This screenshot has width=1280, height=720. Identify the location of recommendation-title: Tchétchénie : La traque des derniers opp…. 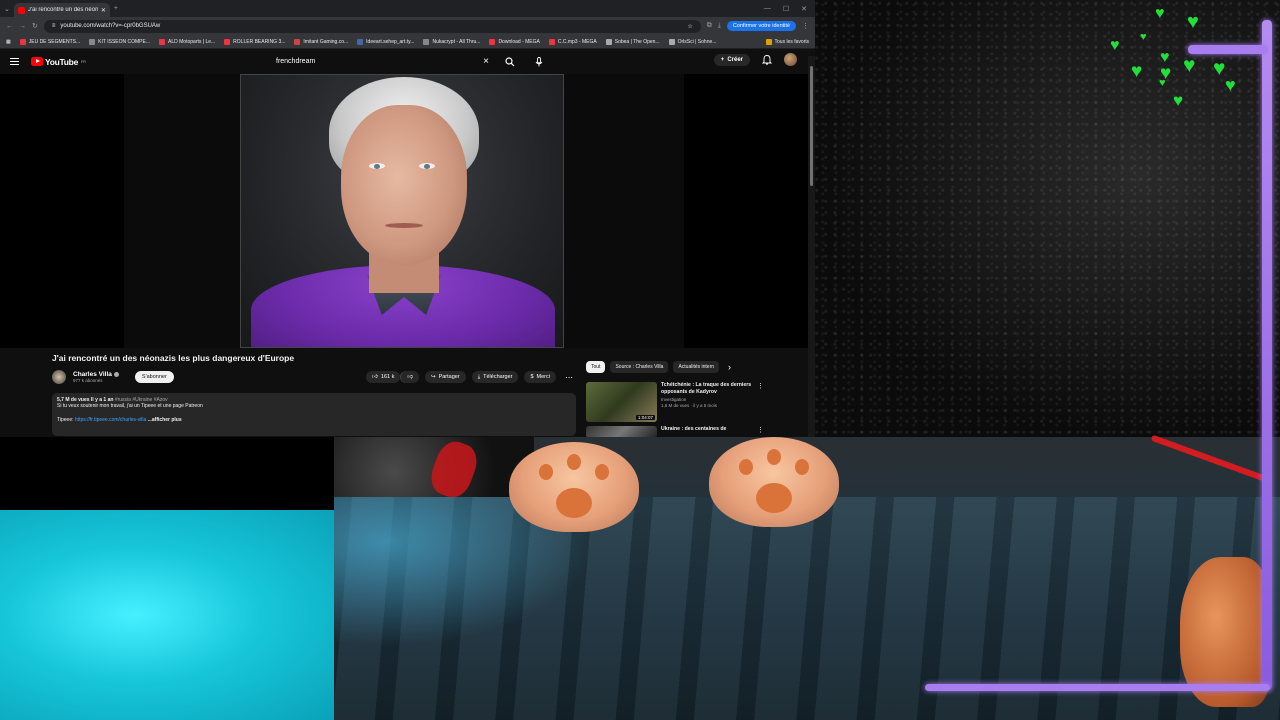
(707, 389).